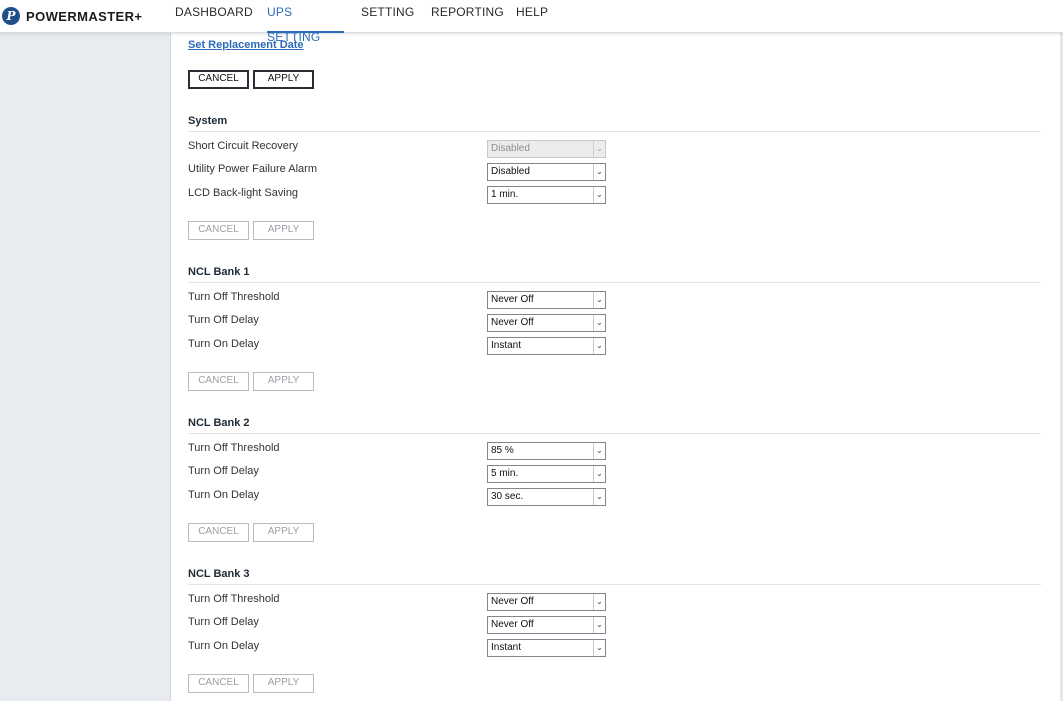 The height and width of the screenshot is (701, 1063). I want to click on select-bank2-turn-off-delay: 5 min. ⌄, so click(546, 474).